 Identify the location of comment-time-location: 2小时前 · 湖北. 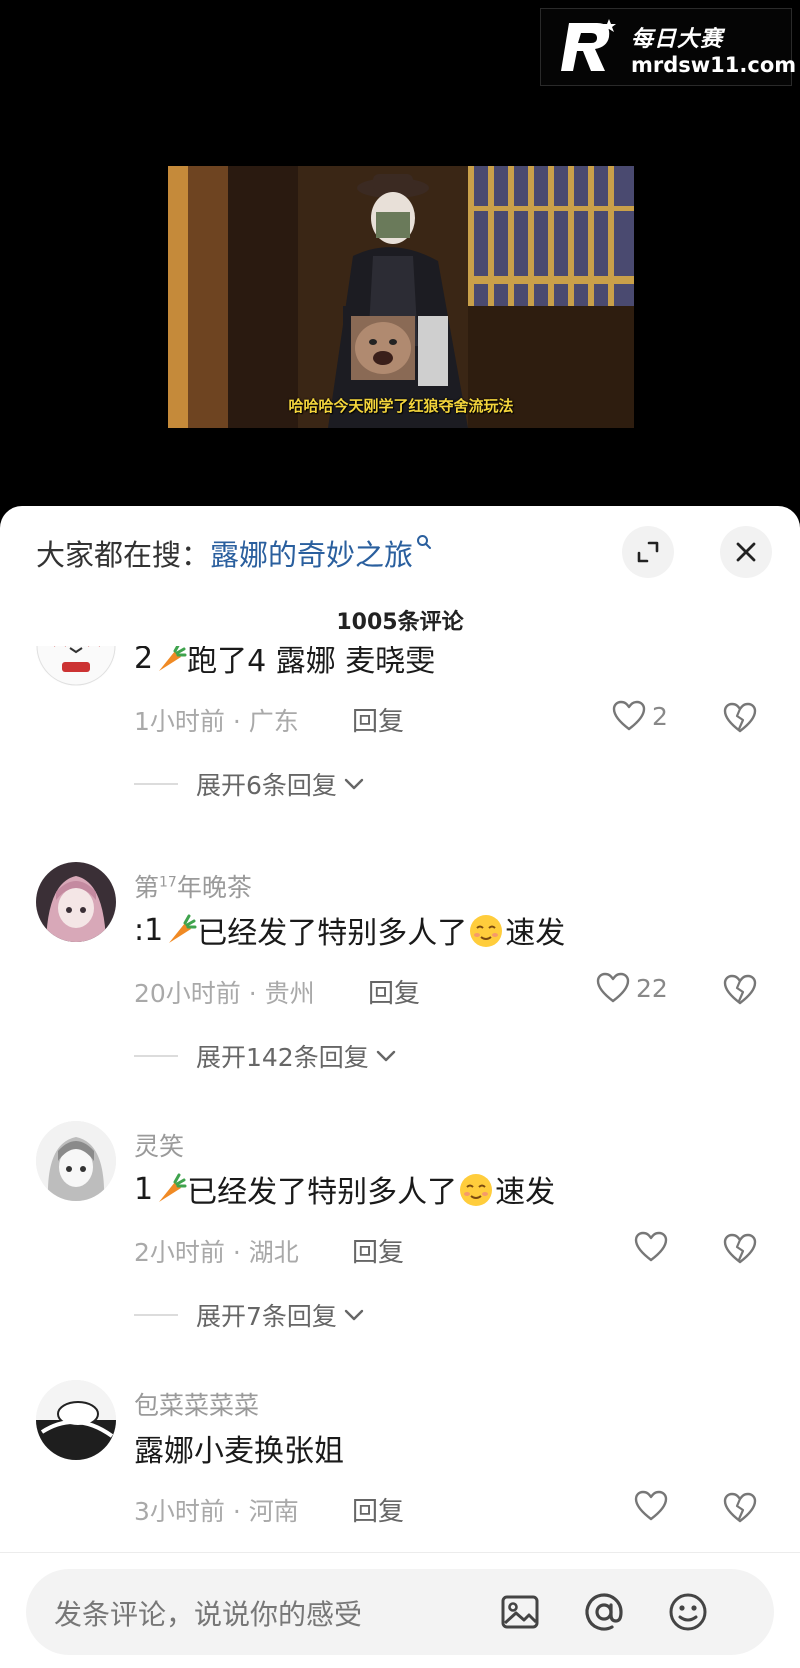
(216, 1252).